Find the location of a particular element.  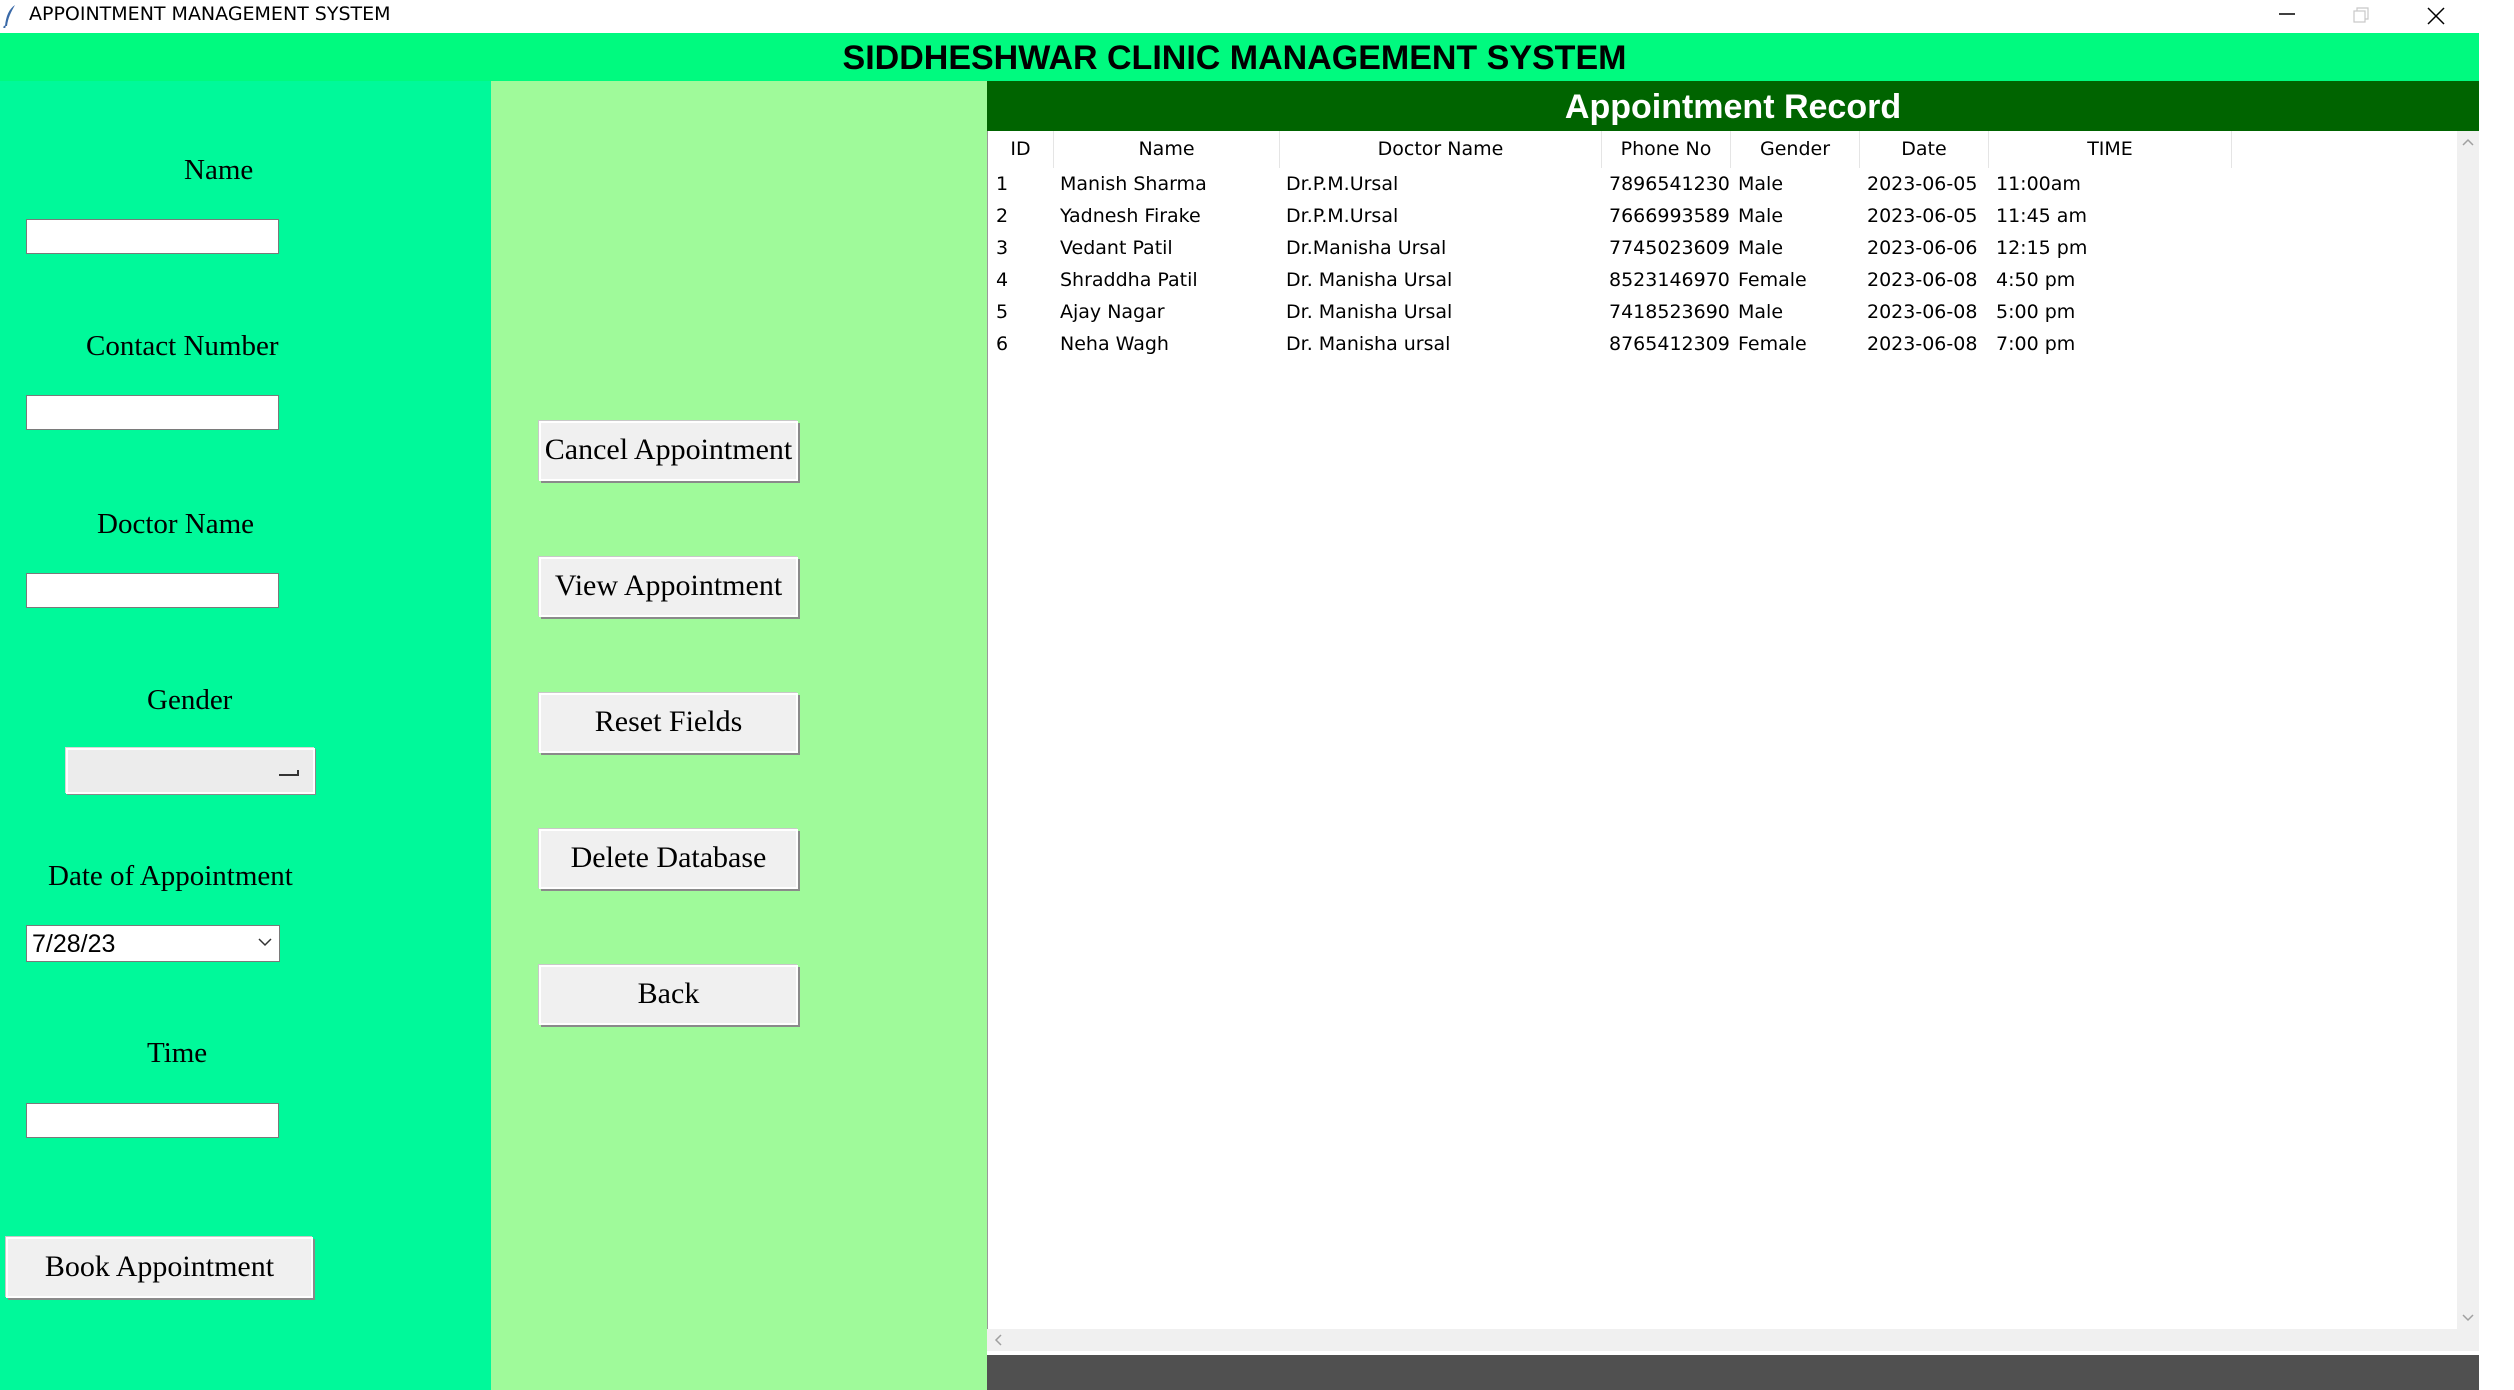

contact-number-label: Contact Number is located at coordinates (182, 346).